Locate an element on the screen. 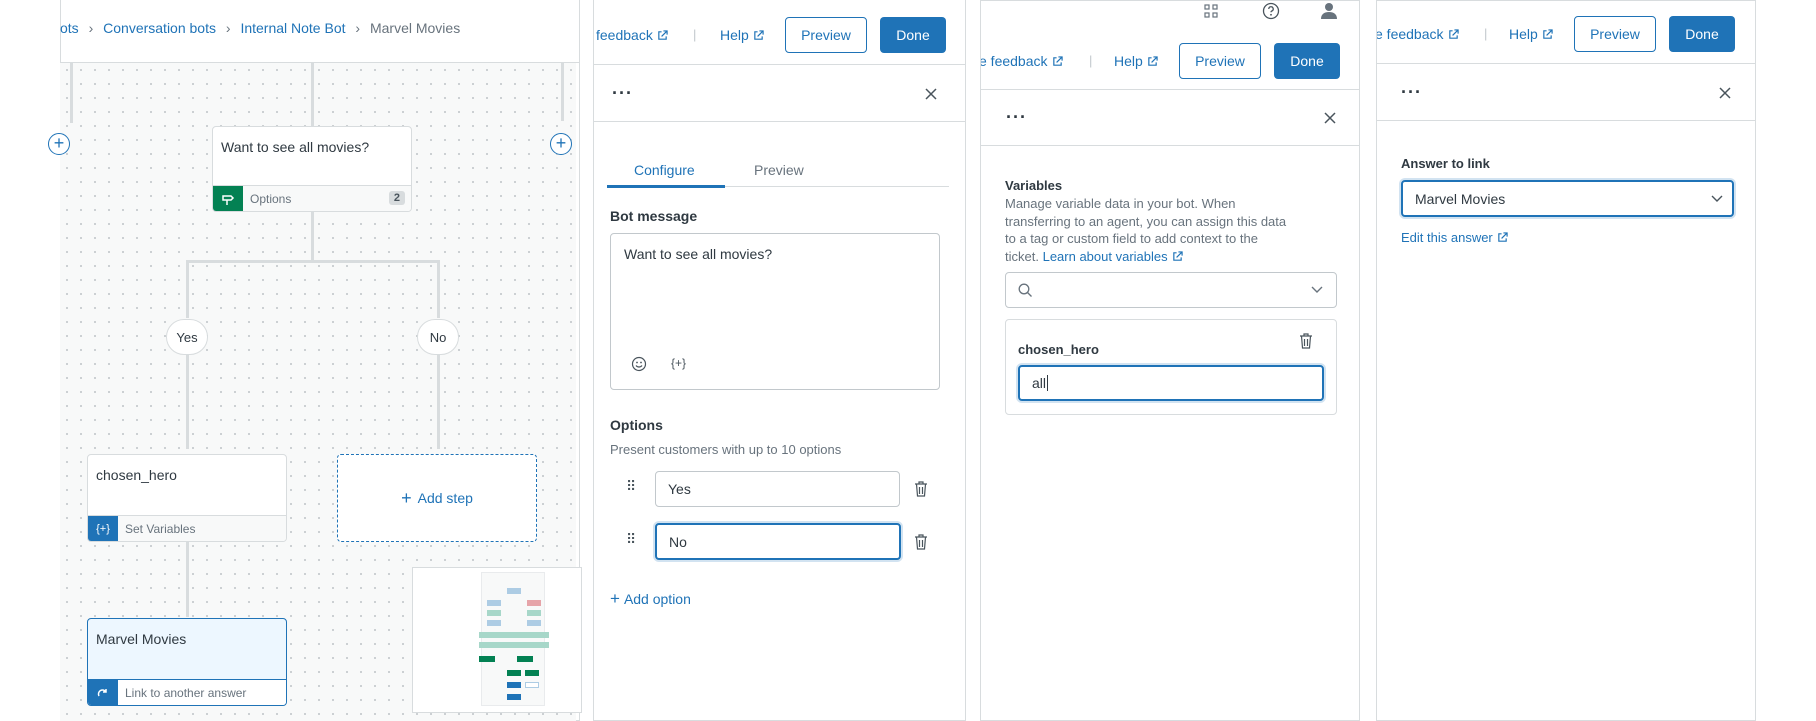 The image size is (1816, 721). variables-description-line: ticket. Learn about variables is located at coordinates (1094, 256).